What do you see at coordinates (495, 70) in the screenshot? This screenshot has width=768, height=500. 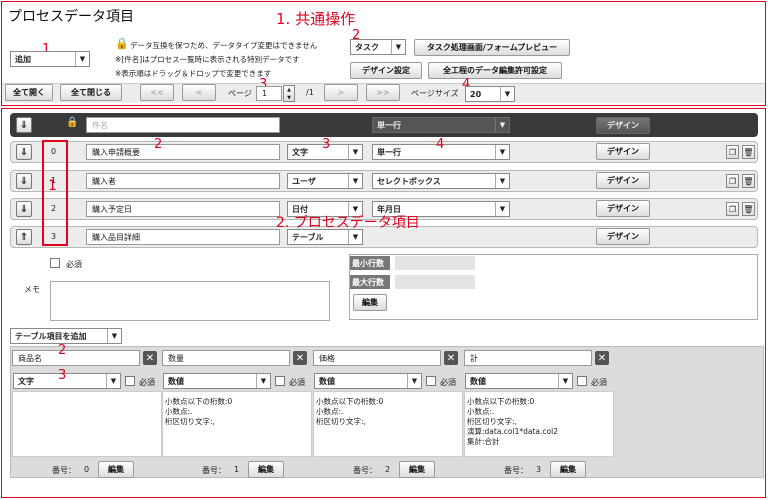 I see `edit-permission-button: 全工程のデータ編集許可設定` at bounding box center [495, 70].